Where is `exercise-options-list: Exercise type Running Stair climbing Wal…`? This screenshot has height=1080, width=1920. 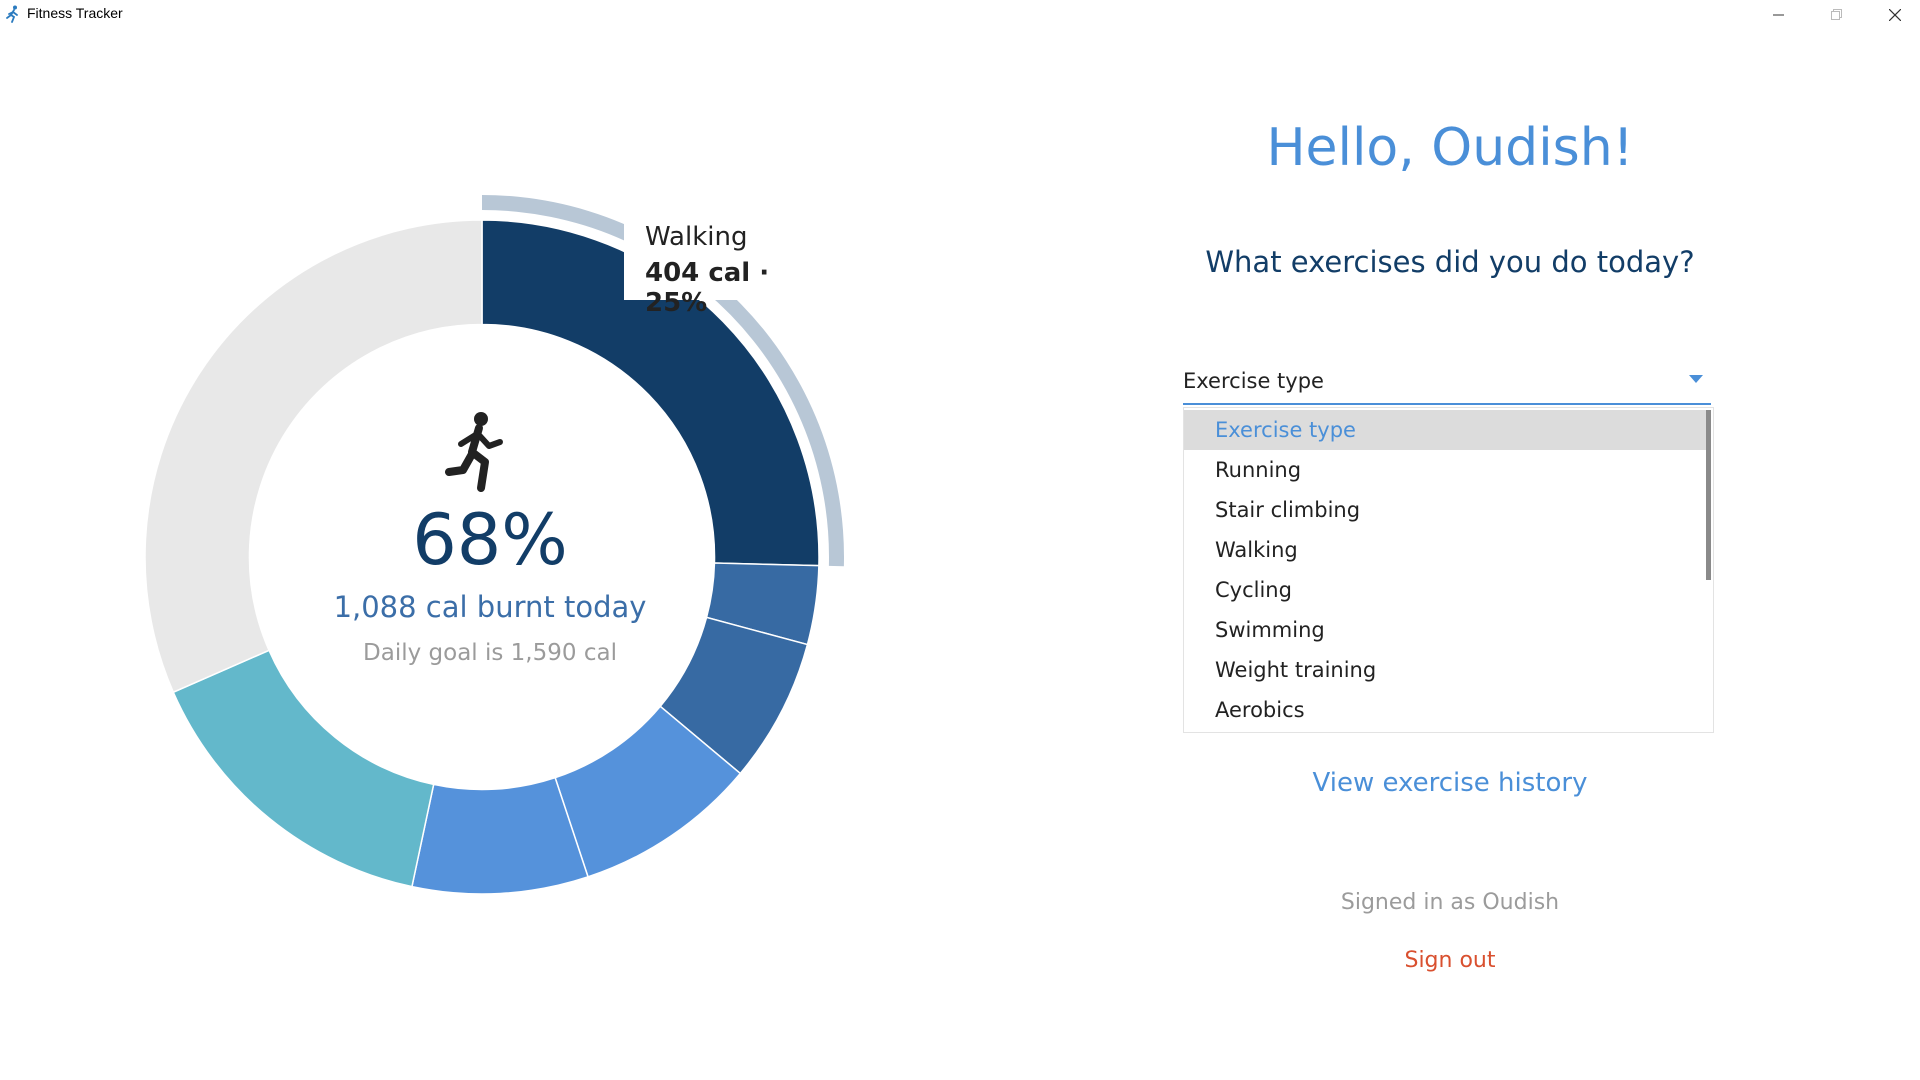
exercise-options-list: Exercise type Running Stair climbing Wal… is located at coordinates (1448, 570).